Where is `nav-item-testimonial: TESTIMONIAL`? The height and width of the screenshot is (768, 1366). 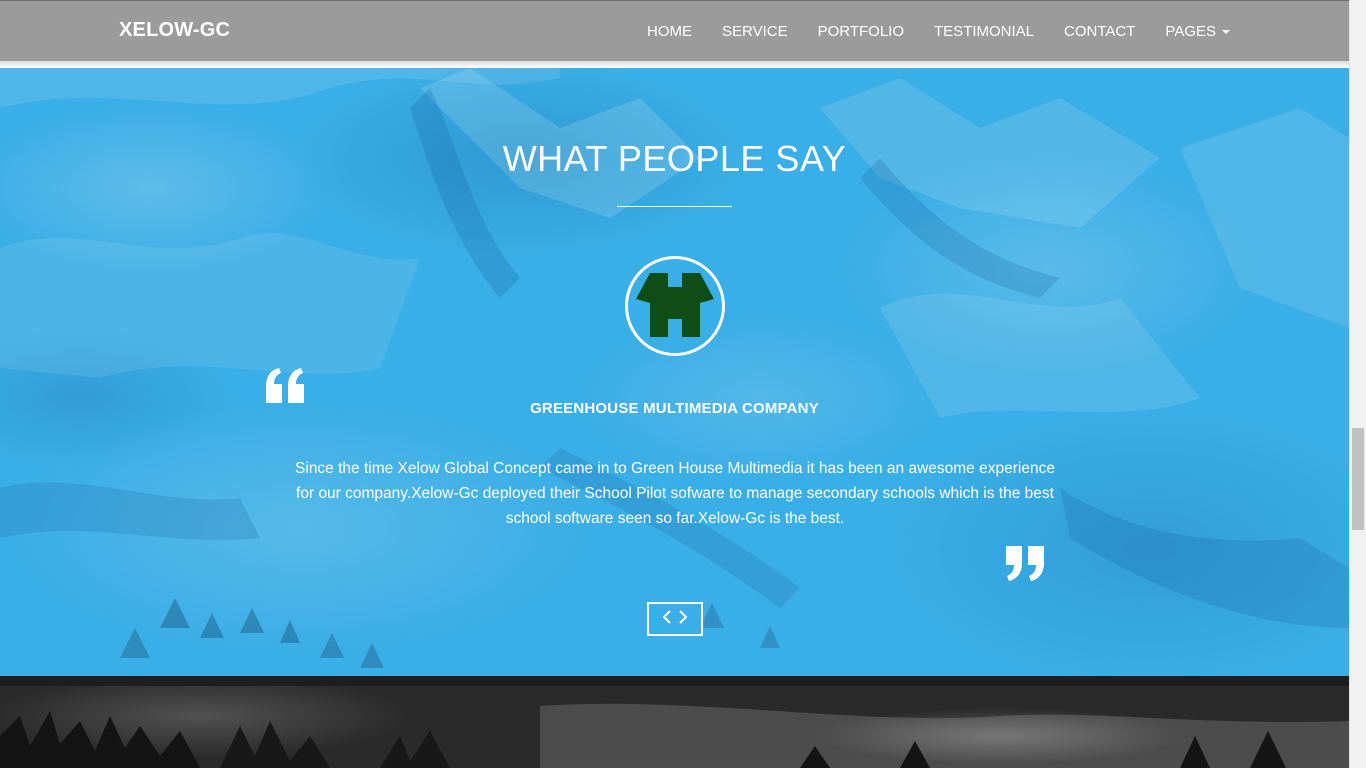
nav-item-testimonial: TESTIMONIAL is located at coordinates (984, 31).